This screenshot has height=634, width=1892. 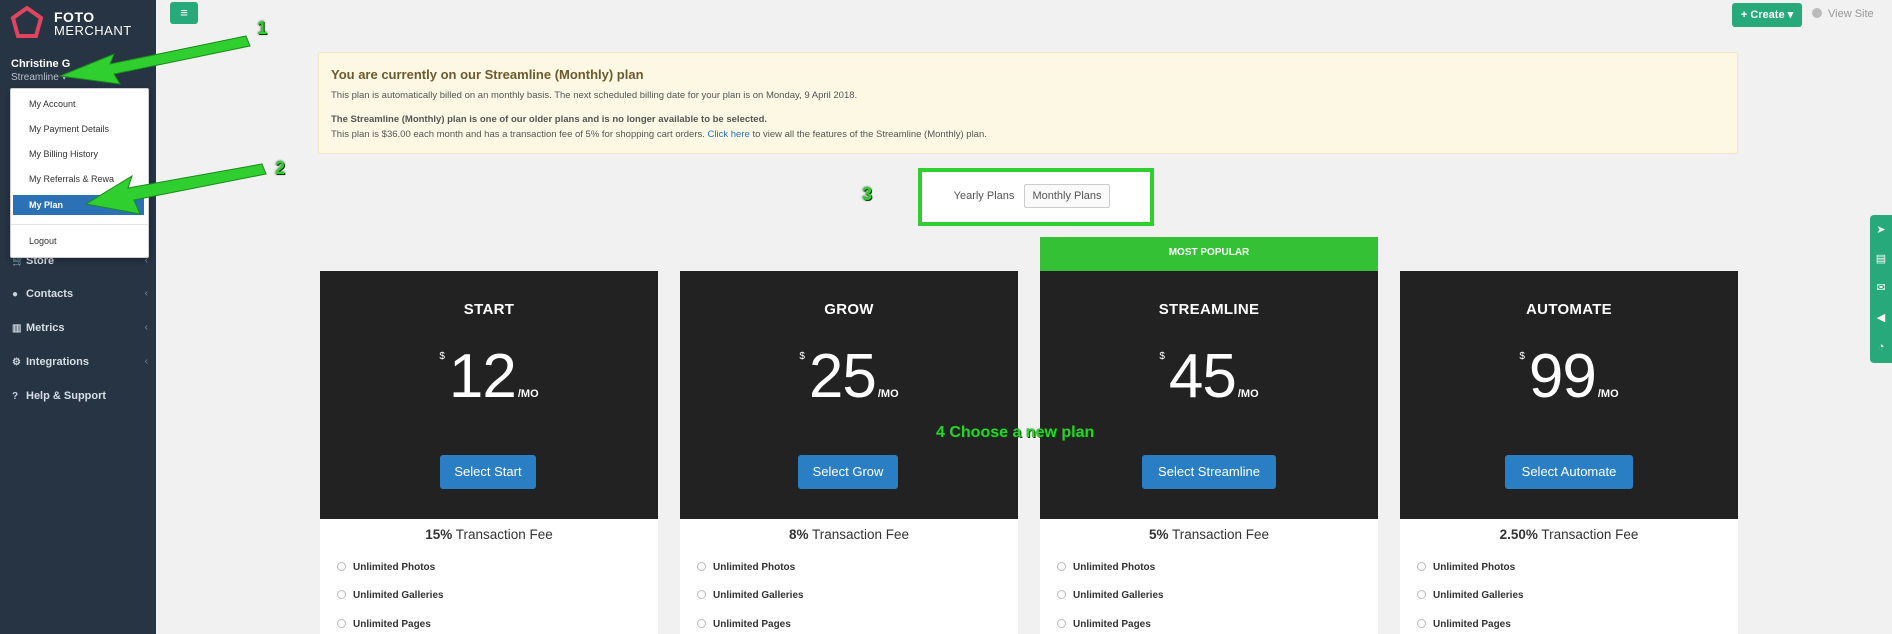 What do you see at coordinates (867, 194) in the screenshot?
I see `annotation-number-3: 3` at bounding box center [867, 194].